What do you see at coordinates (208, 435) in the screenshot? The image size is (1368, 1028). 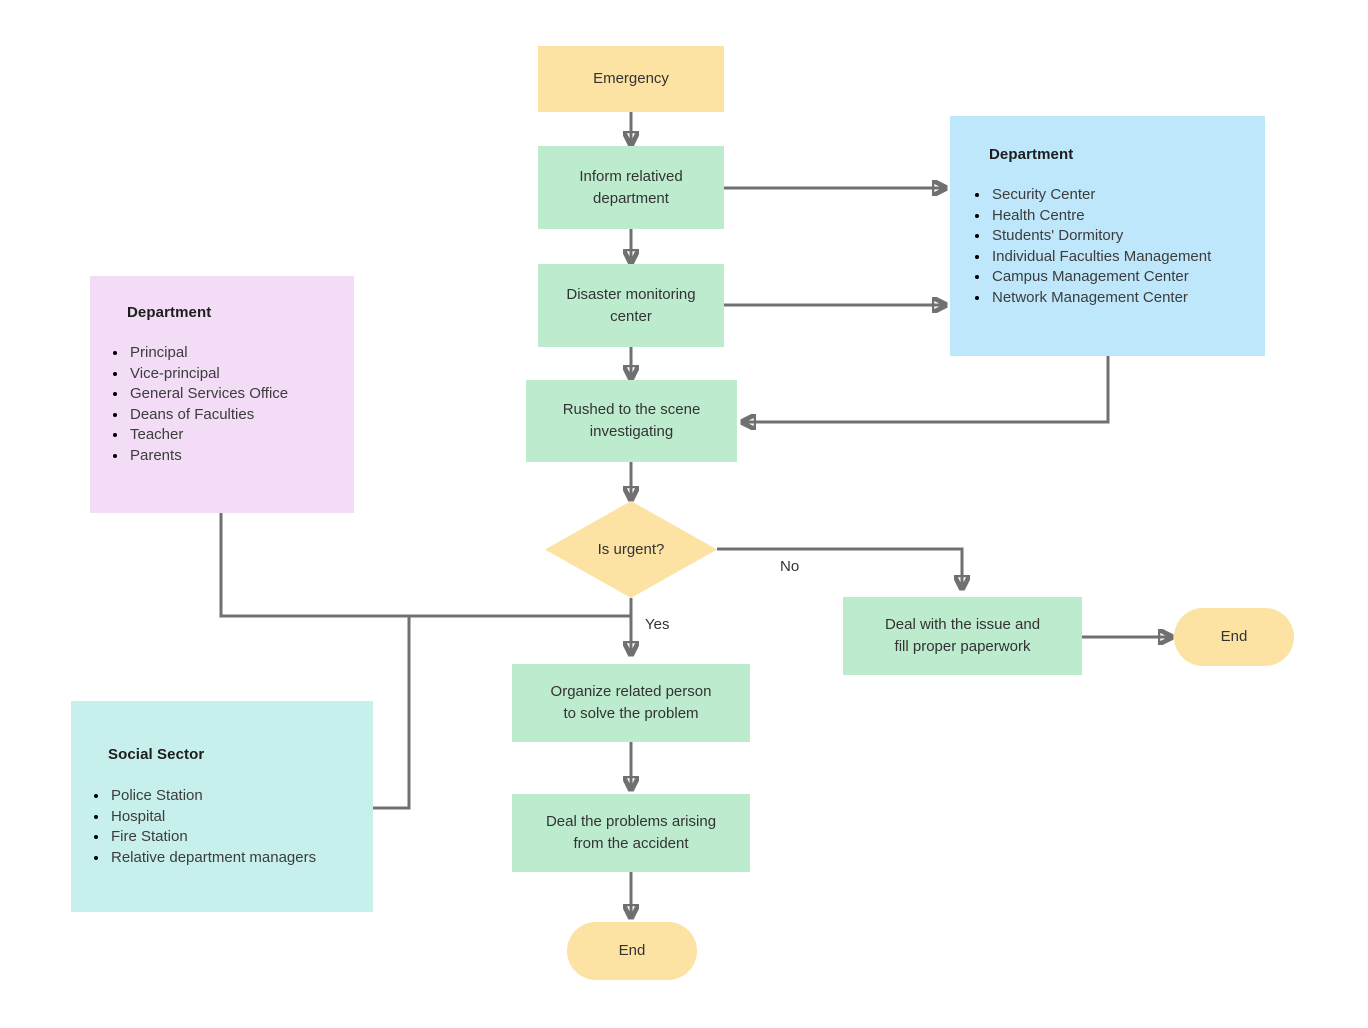 I see `list-item: Teacher` at bounding box center [208, 435].